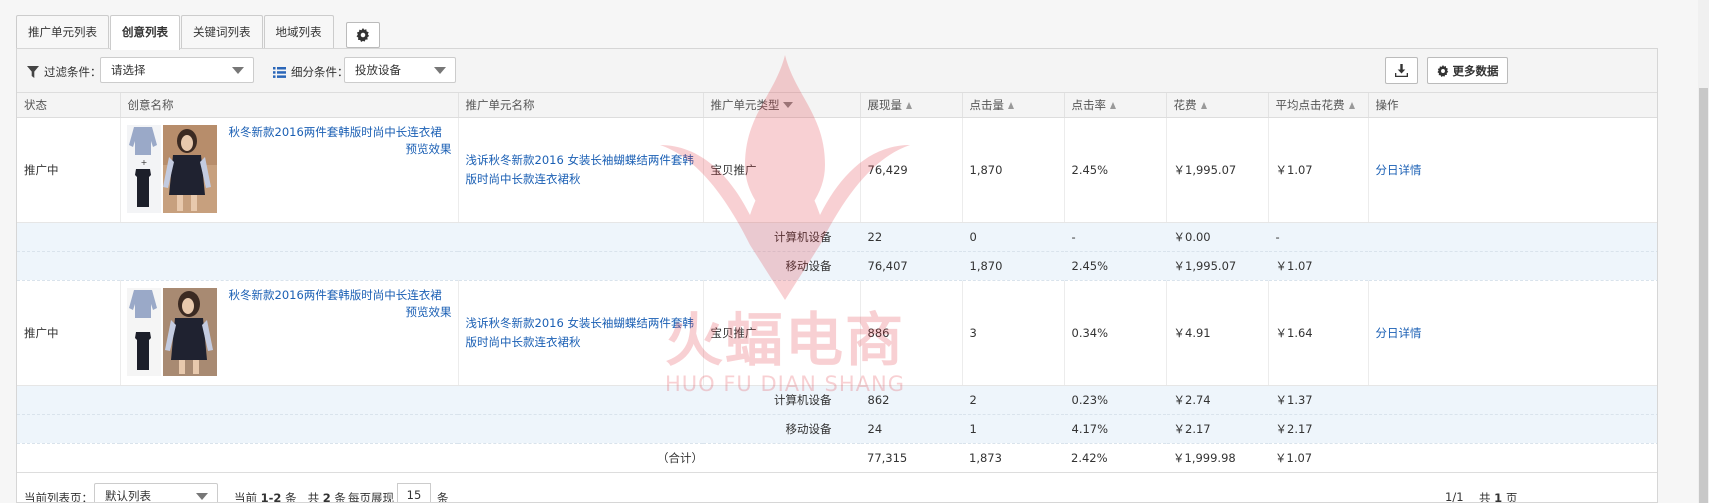 Image resolution: width=1709 pixels, height=503 pixels. I want to click on impressions-cell: 22, so click(911, 237).